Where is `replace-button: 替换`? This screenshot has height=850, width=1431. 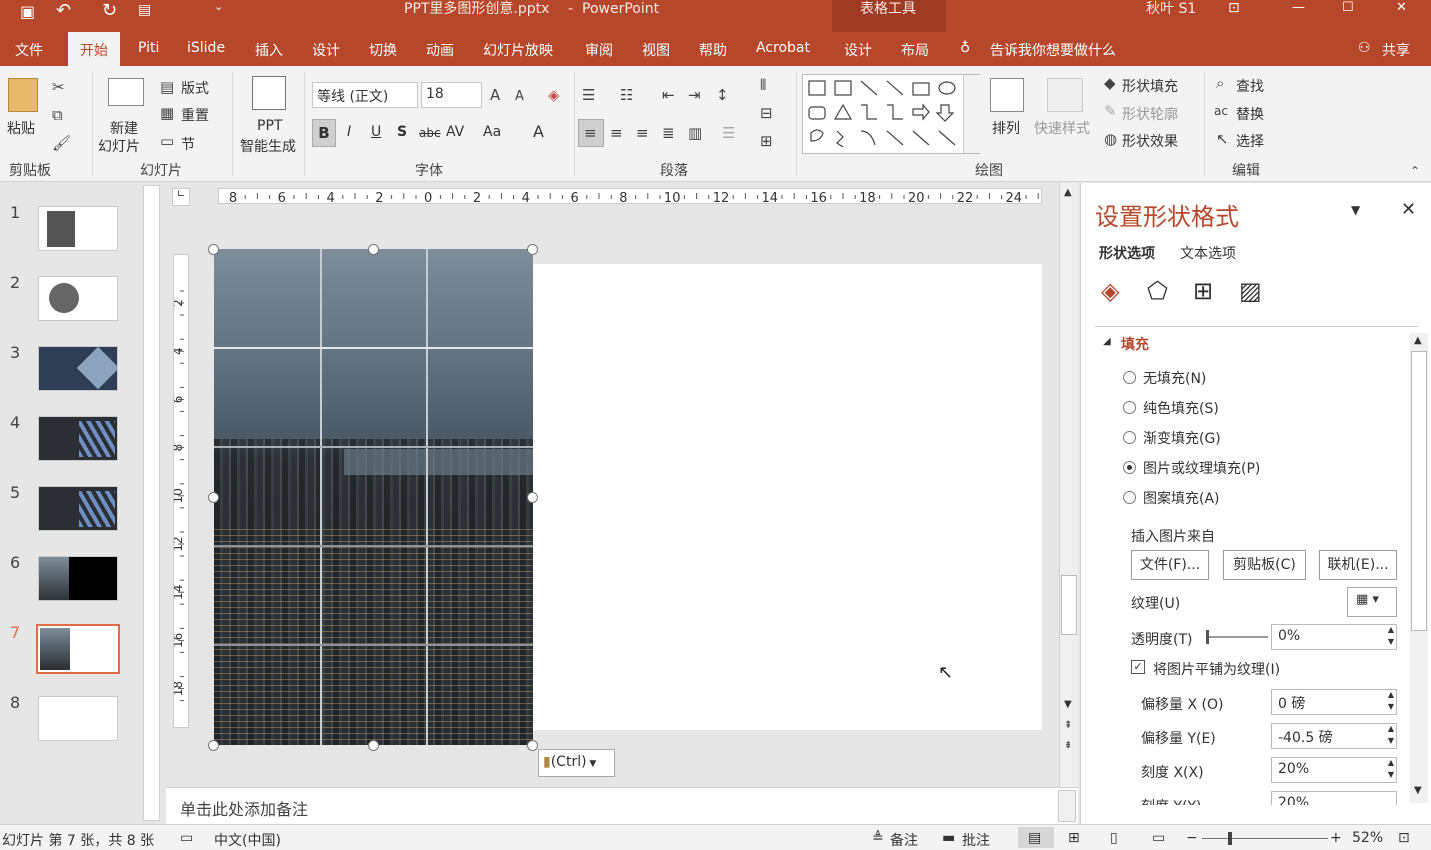
replace-button: 替换 is located at coordinates (1250, 114).